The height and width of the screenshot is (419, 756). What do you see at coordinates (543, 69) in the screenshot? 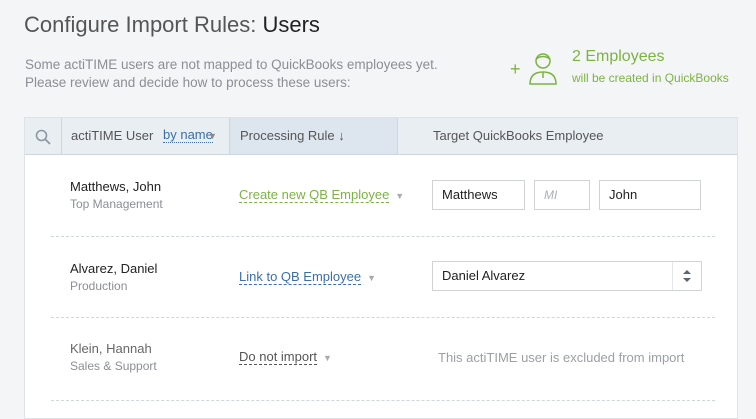
I see `user-add-icon` at bounding box center [543, 69].